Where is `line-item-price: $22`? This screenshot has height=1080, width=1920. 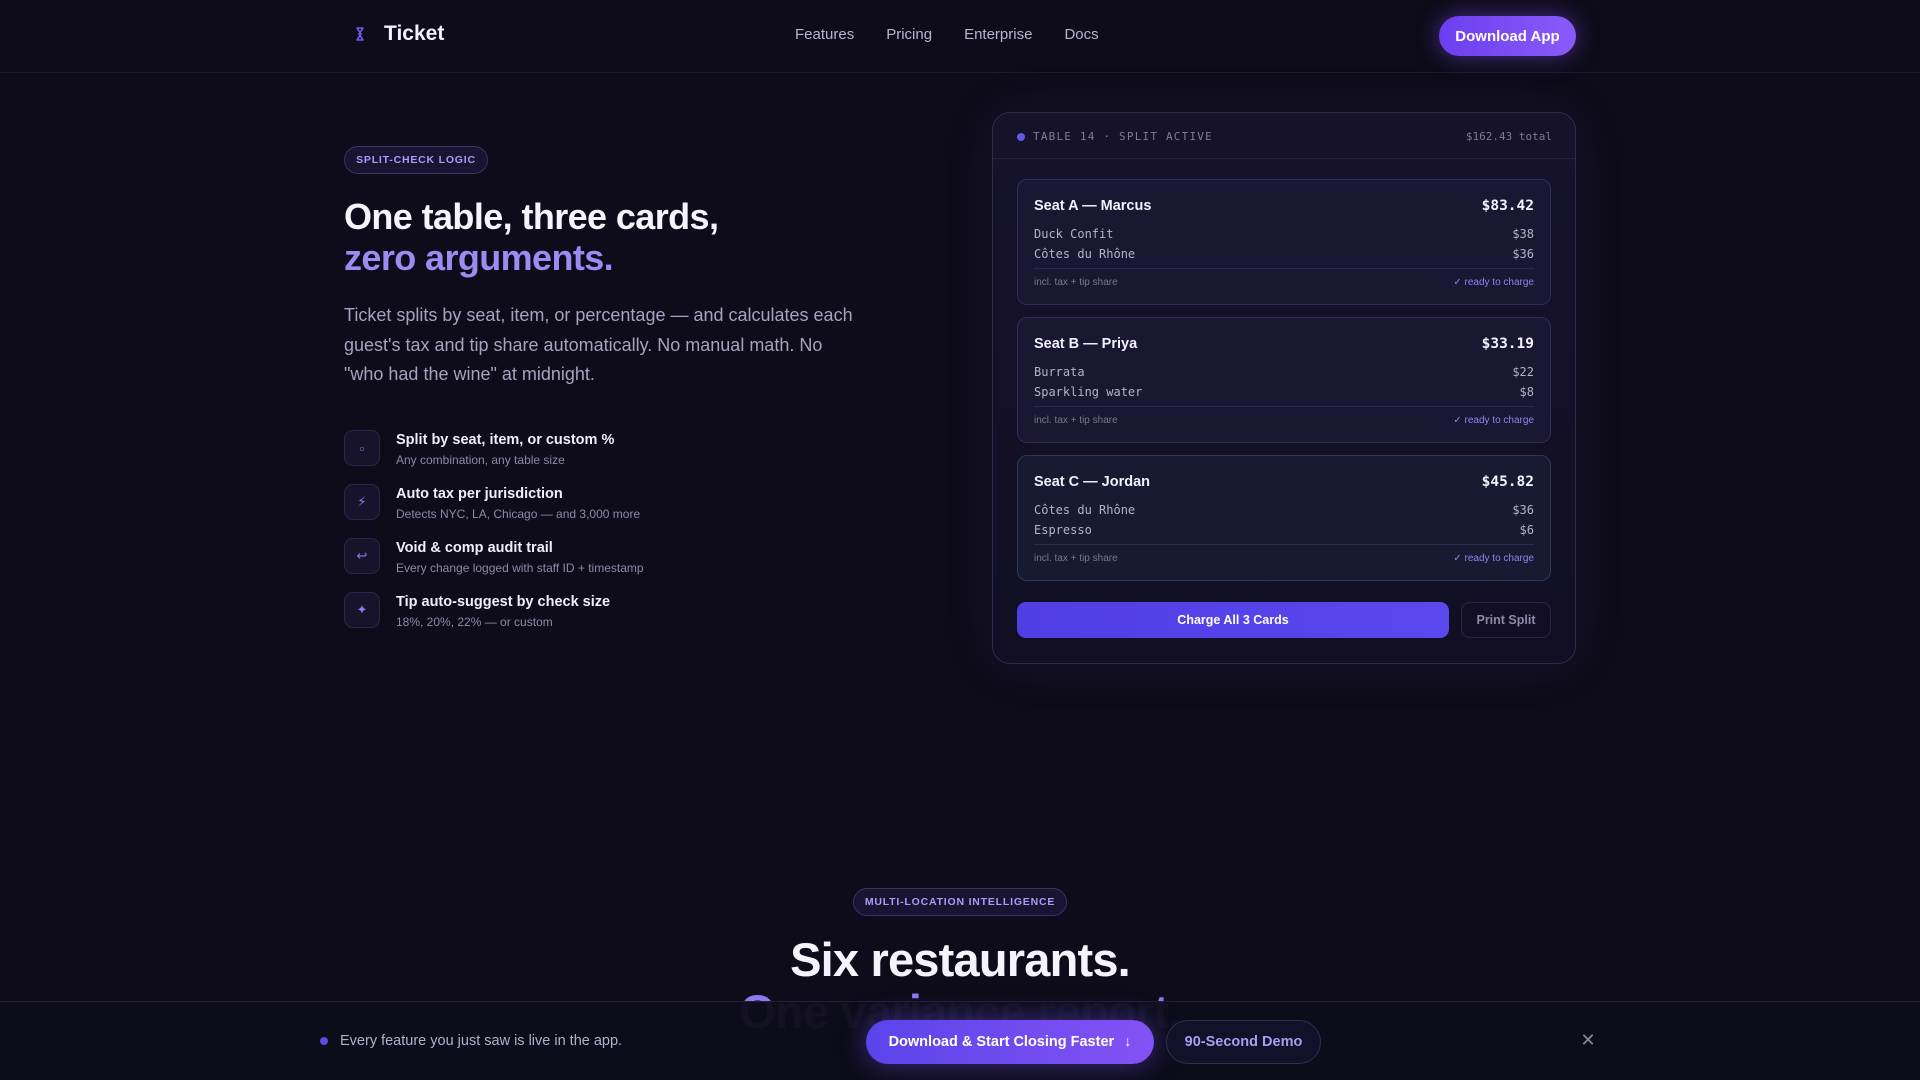 line-item-price: $22 is located at coordinates (1523, 372).